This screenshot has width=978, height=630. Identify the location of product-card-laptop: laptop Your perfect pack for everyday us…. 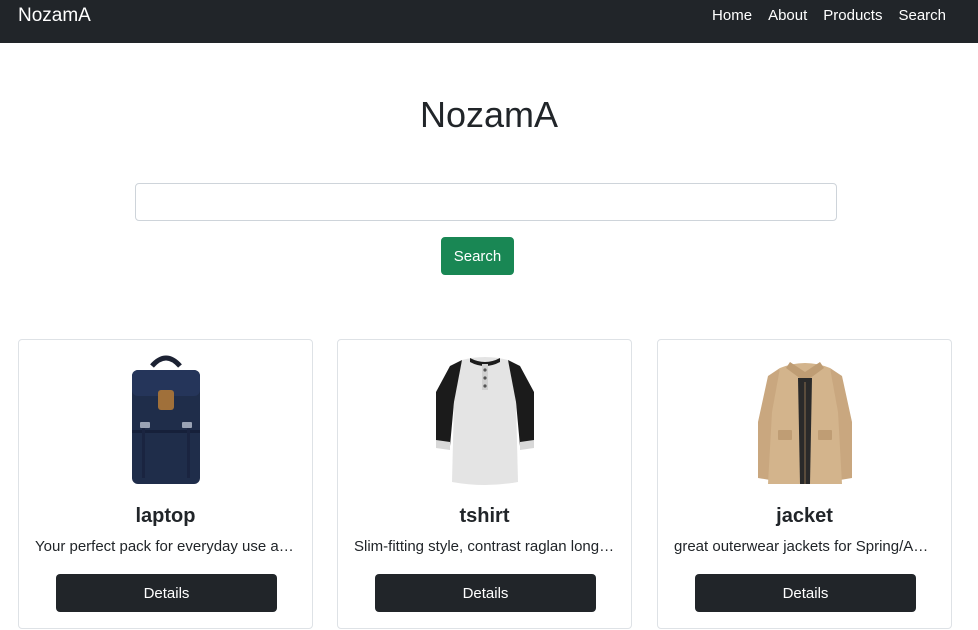
(165, 484).